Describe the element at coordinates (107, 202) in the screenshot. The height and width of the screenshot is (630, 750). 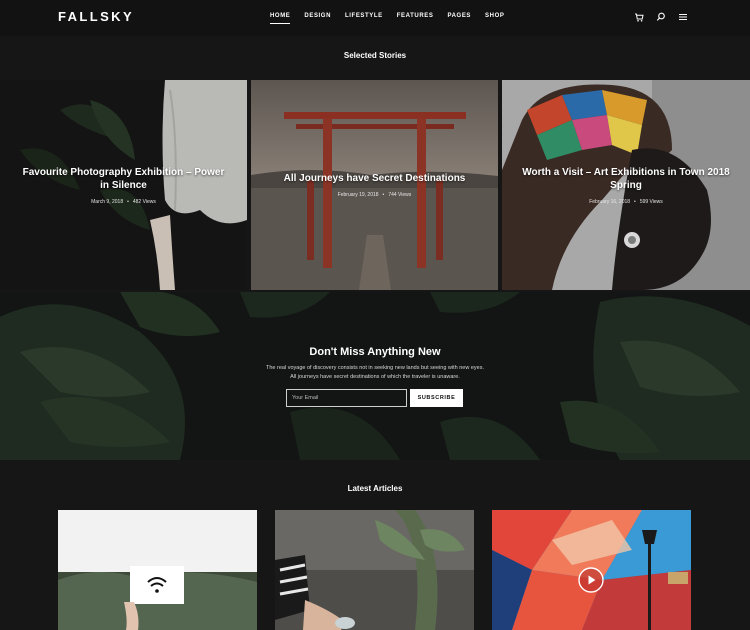
I see `story-date: March 9, 2018` at that location.